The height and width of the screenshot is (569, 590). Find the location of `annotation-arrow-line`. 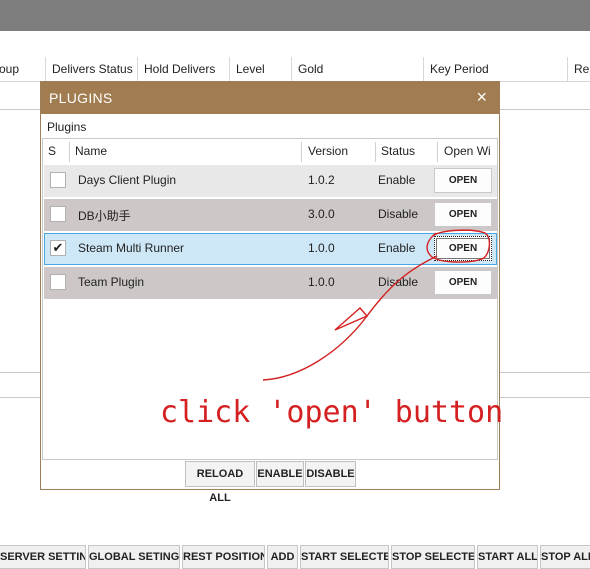

annotation-arrow-line is located at coordinates (350, 318).